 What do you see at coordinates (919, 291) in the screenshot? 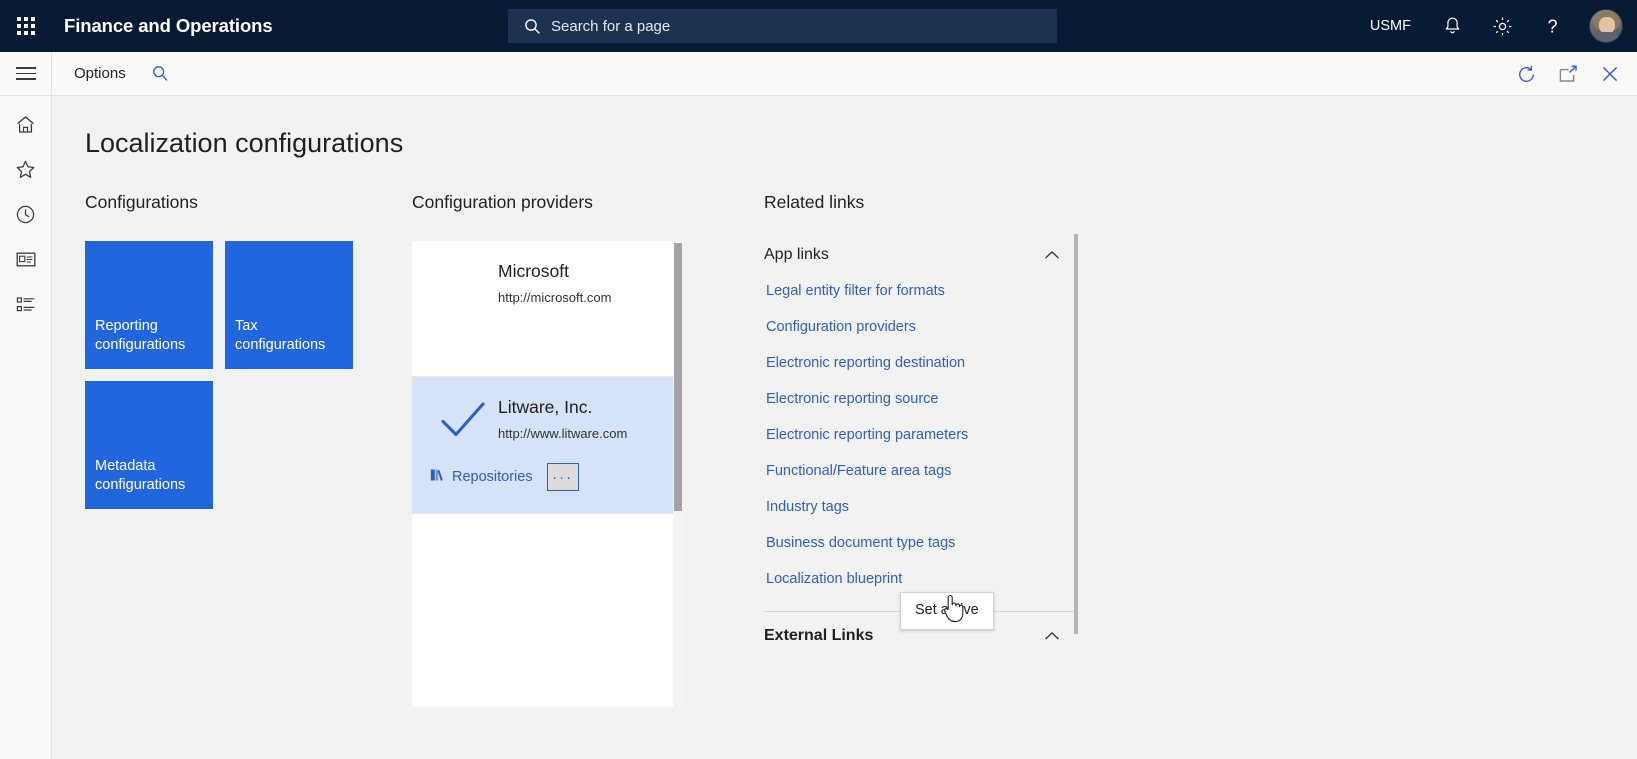
I see `related-link: Legal entity filter for formats` at bounding box center [919, 291].